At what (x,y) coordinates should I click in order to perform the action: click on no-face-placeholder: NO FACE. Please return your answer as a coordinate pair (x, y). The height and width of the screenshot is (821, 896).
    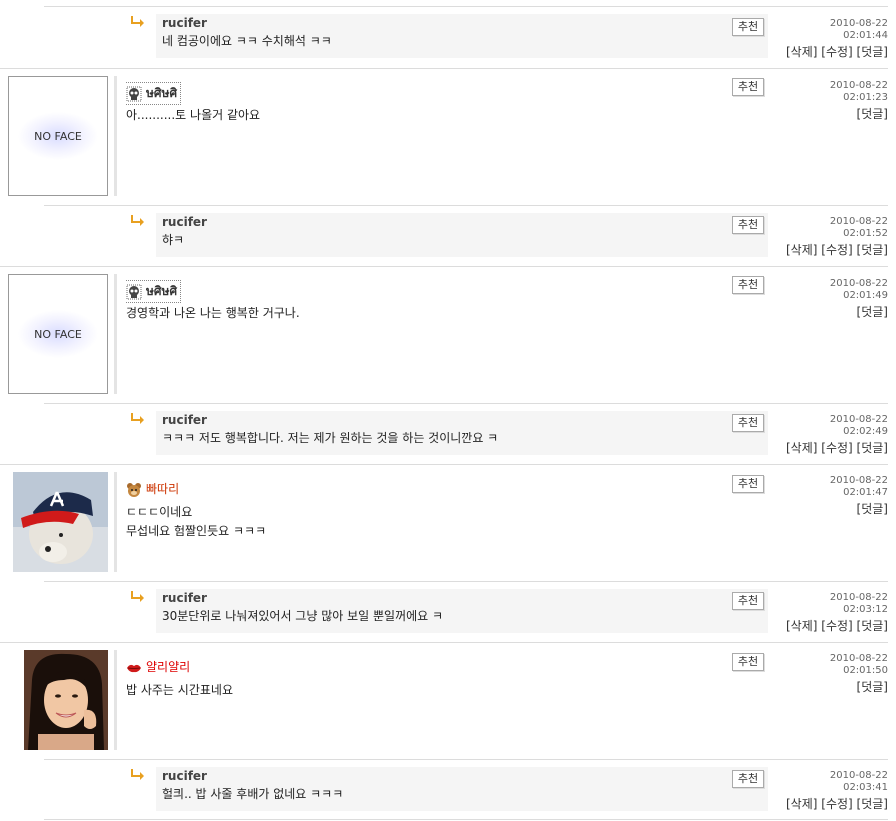
    Looking at the image, I should click on (58, 334).